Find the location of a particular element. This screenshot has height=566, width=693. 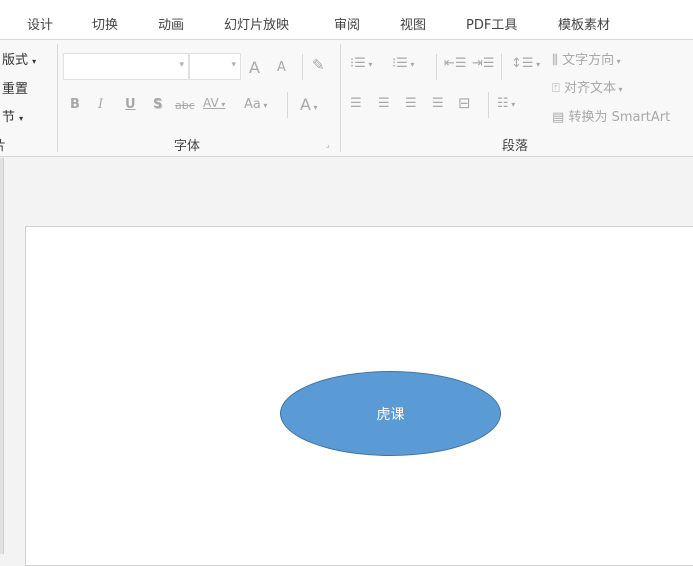

tab-slideshow: 幻灯片放映 is located at coordinates (256, 23).